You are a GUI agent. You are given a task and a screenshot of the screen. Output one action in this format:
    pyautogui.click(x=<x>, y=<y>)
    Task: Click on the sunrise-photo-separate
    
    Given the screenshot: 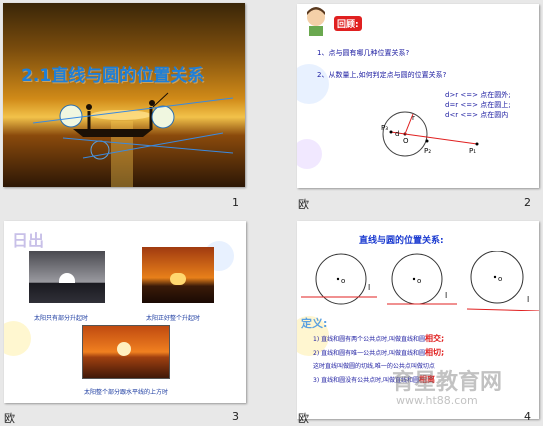 What is the action you would take?
    pyautogui.click(x=126, y=352)
    